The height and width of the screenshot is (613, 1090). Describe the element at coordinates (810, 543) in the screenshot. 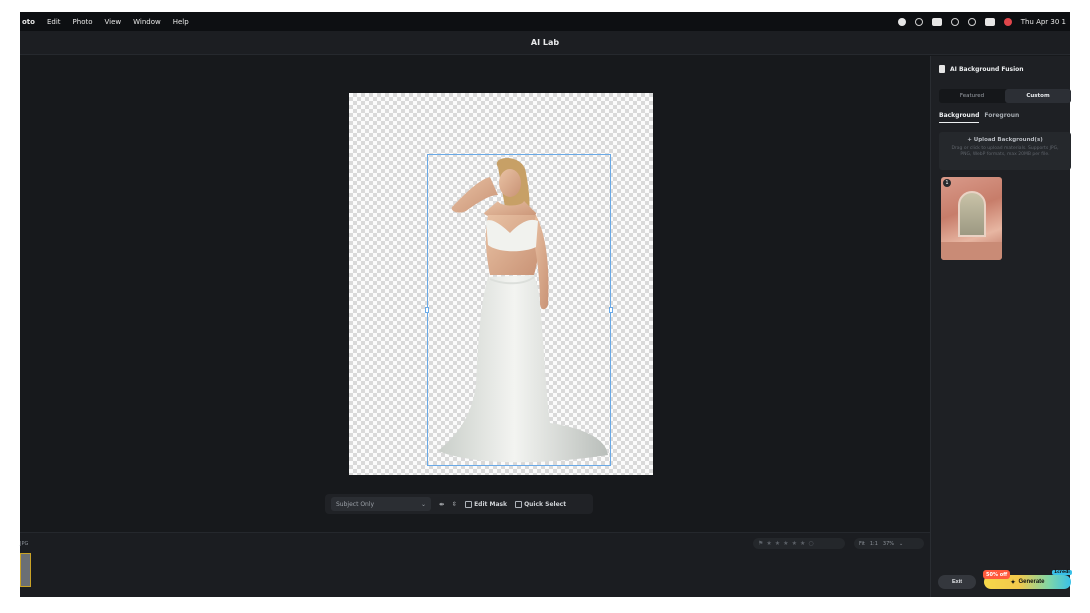

I see `color-label-icon: ○` at that location.